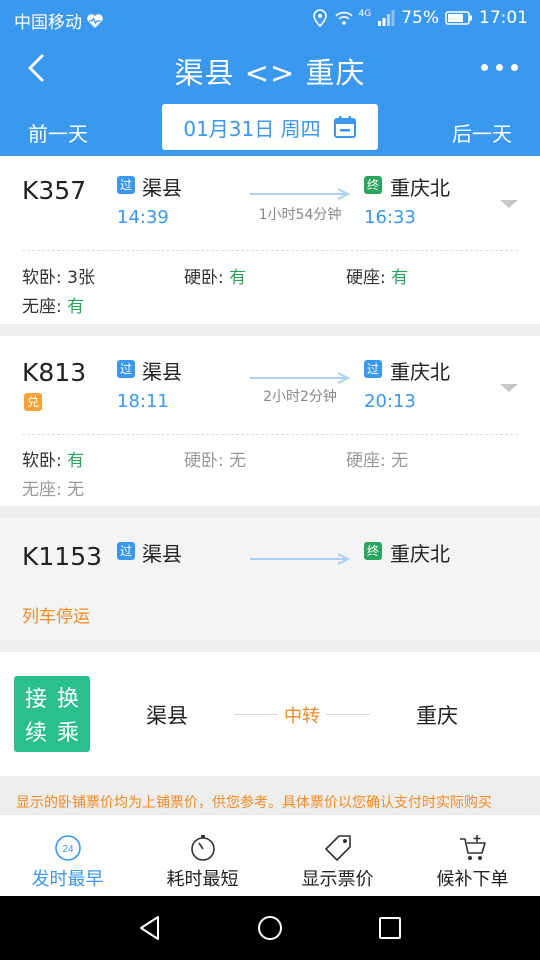  What do you see at coordinates (343, 18) in the screenshot?
I see `wifi-icon` at bounding box center [343, 18].